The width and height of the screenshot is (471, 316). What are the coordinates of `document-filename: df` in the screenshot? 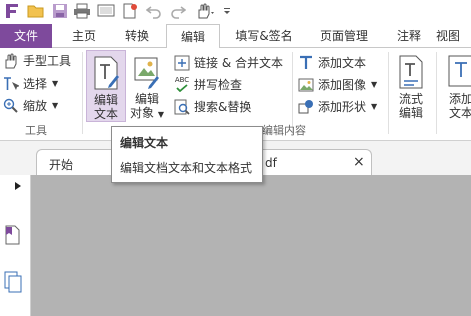 It's located at (271, 163).